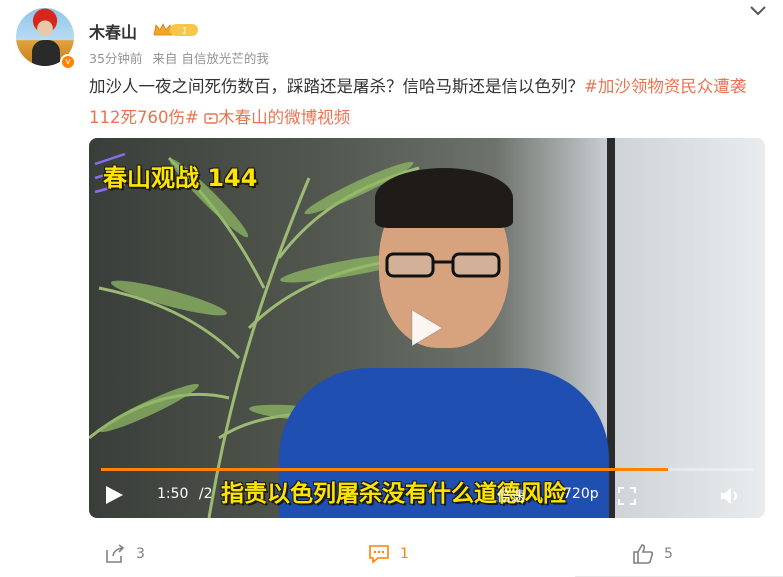 The image size is (783, 577). I want to click on progress-bar, so click(427, 469).